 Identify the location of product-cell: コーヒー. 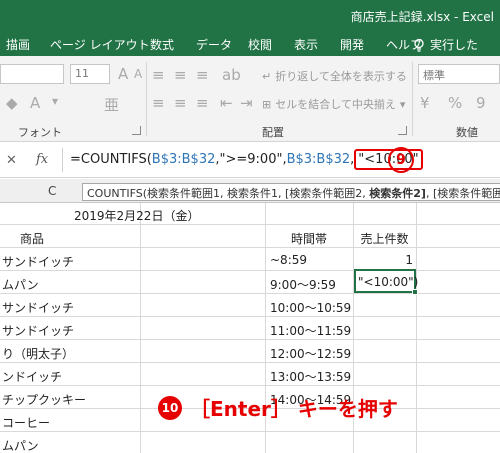
(26, 422).